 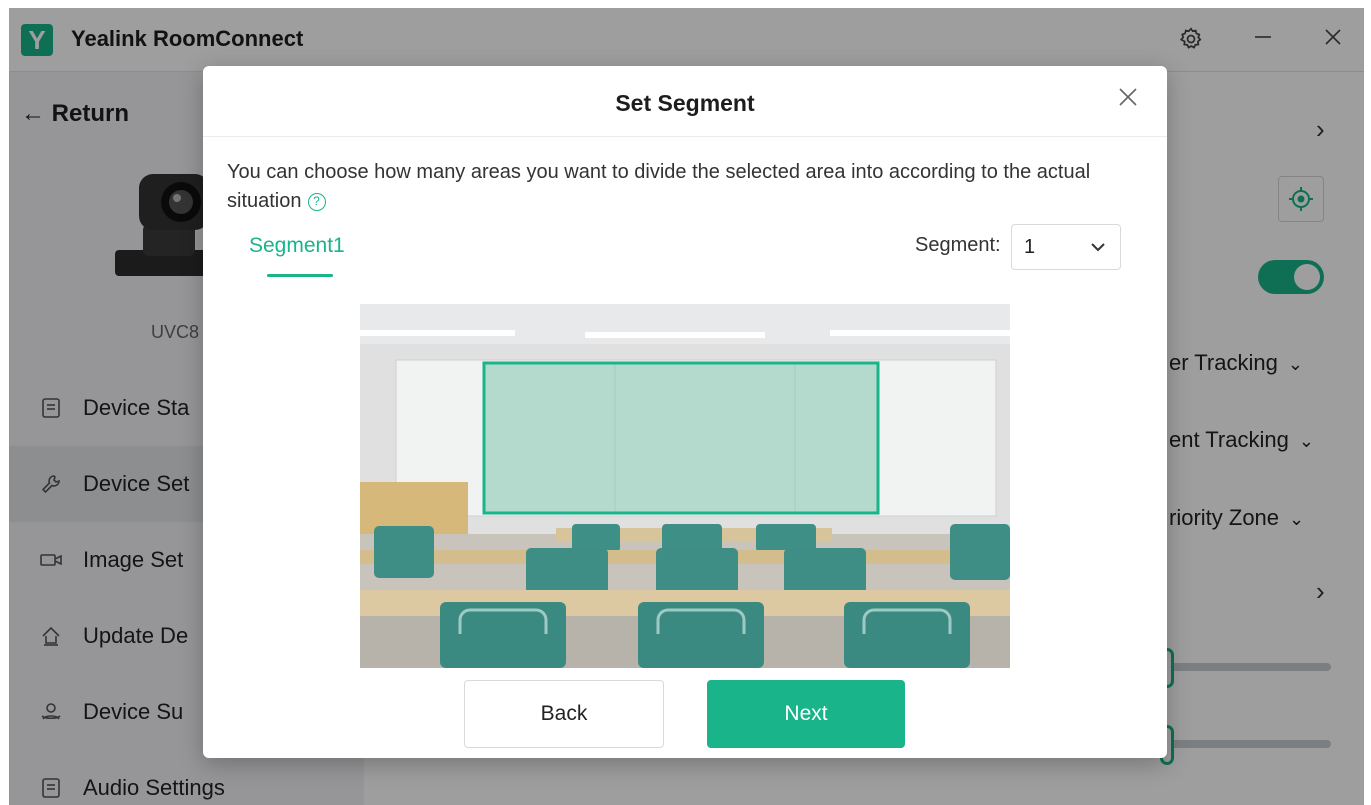 I want to click on segment-label: Segment:, so click(x=958, y=245).